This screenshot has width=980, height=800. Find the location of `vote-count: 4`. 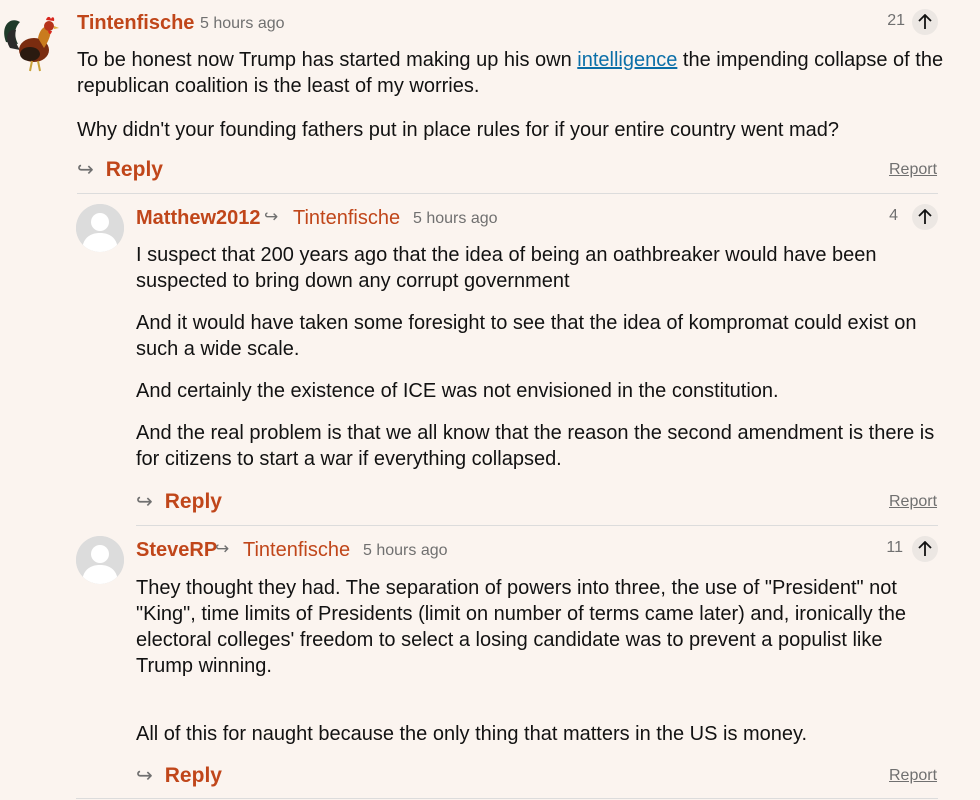

vote-count: 4 is located at coordinates (893, 215).